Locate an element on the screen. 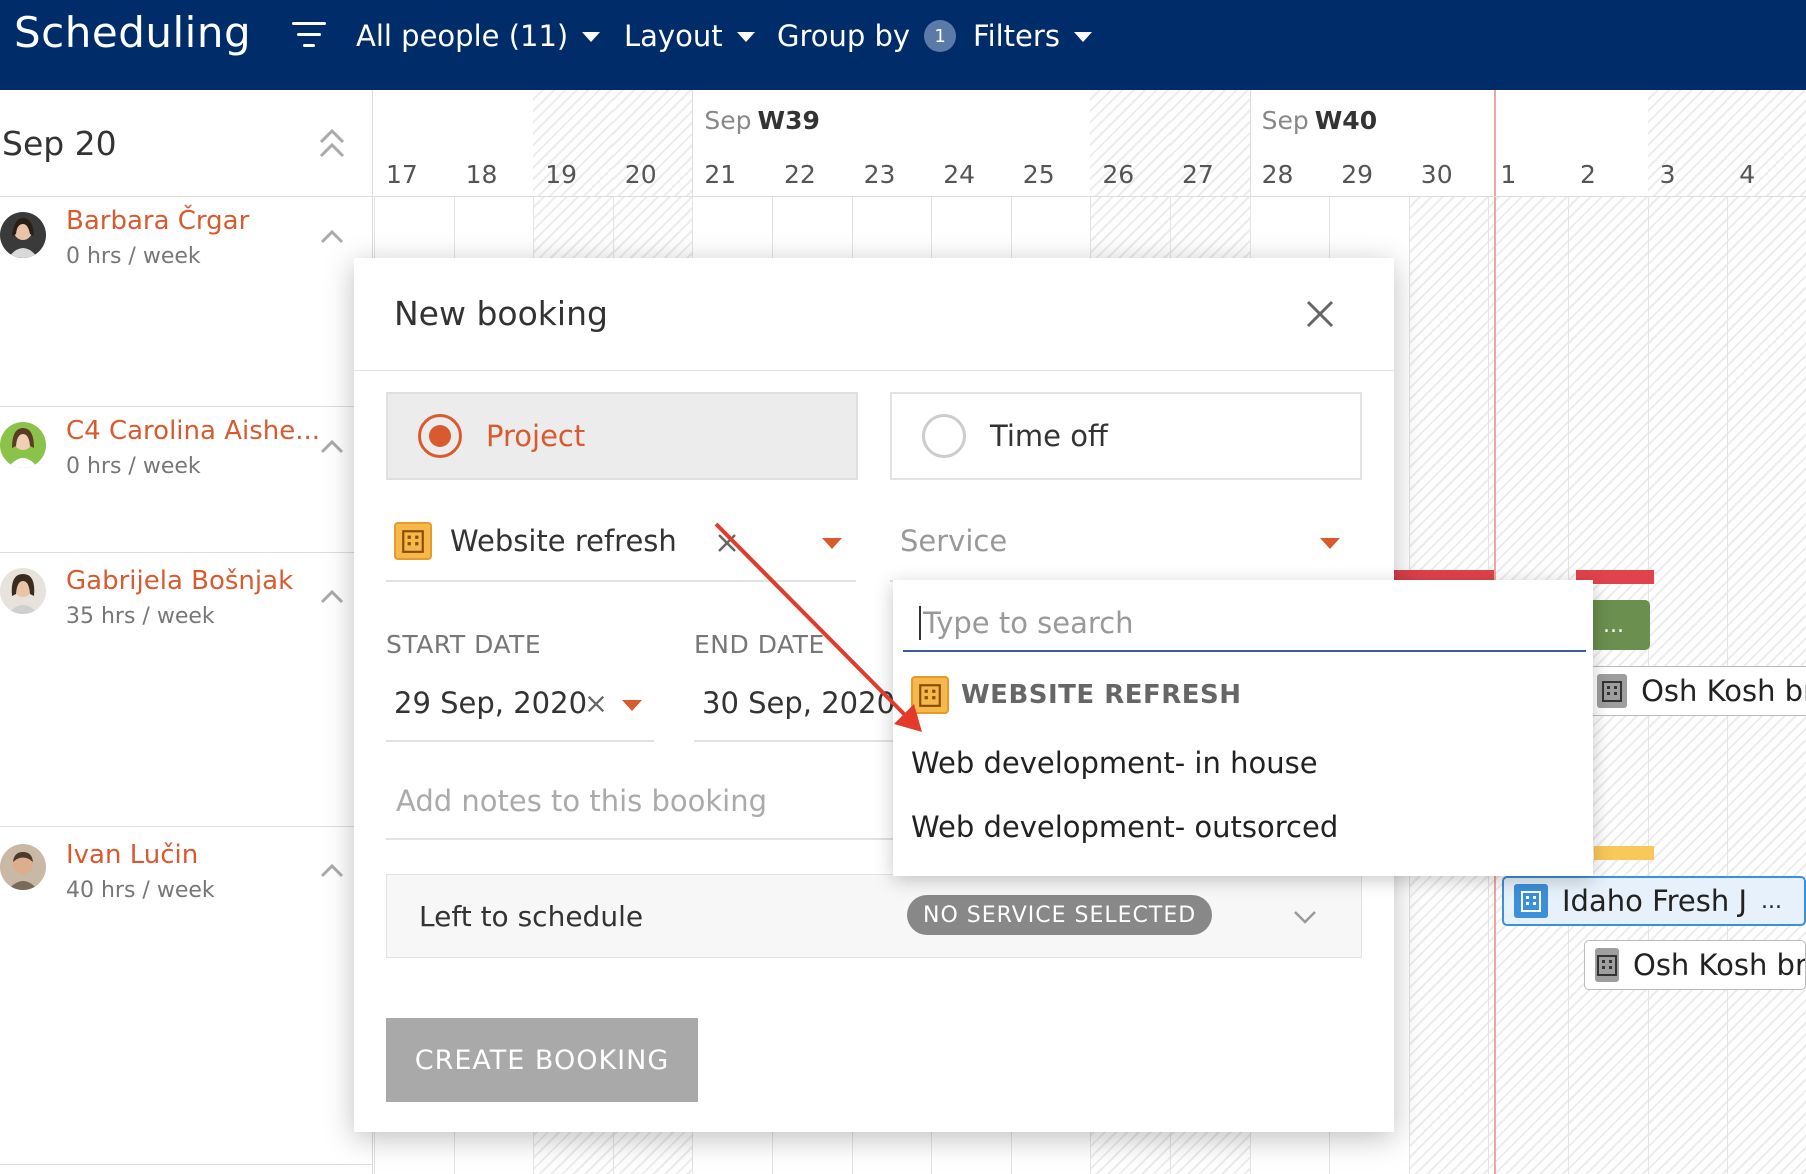 The height and width of the screenshot is (1174, 1806). text-cursor is located at coordinates (920, 623).